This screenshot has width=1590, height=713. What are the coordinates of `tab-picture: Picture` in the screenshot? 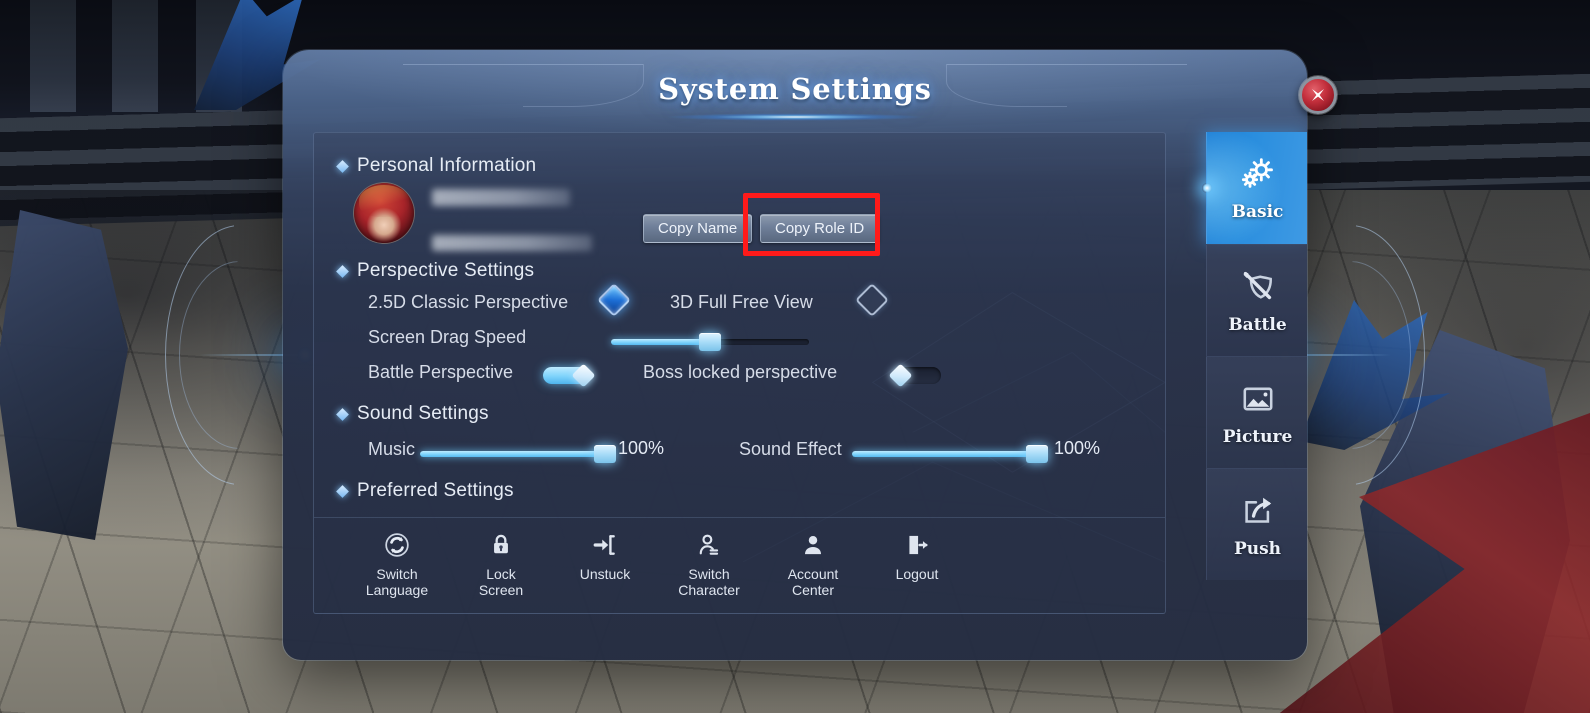 It's located at (1256, 412).